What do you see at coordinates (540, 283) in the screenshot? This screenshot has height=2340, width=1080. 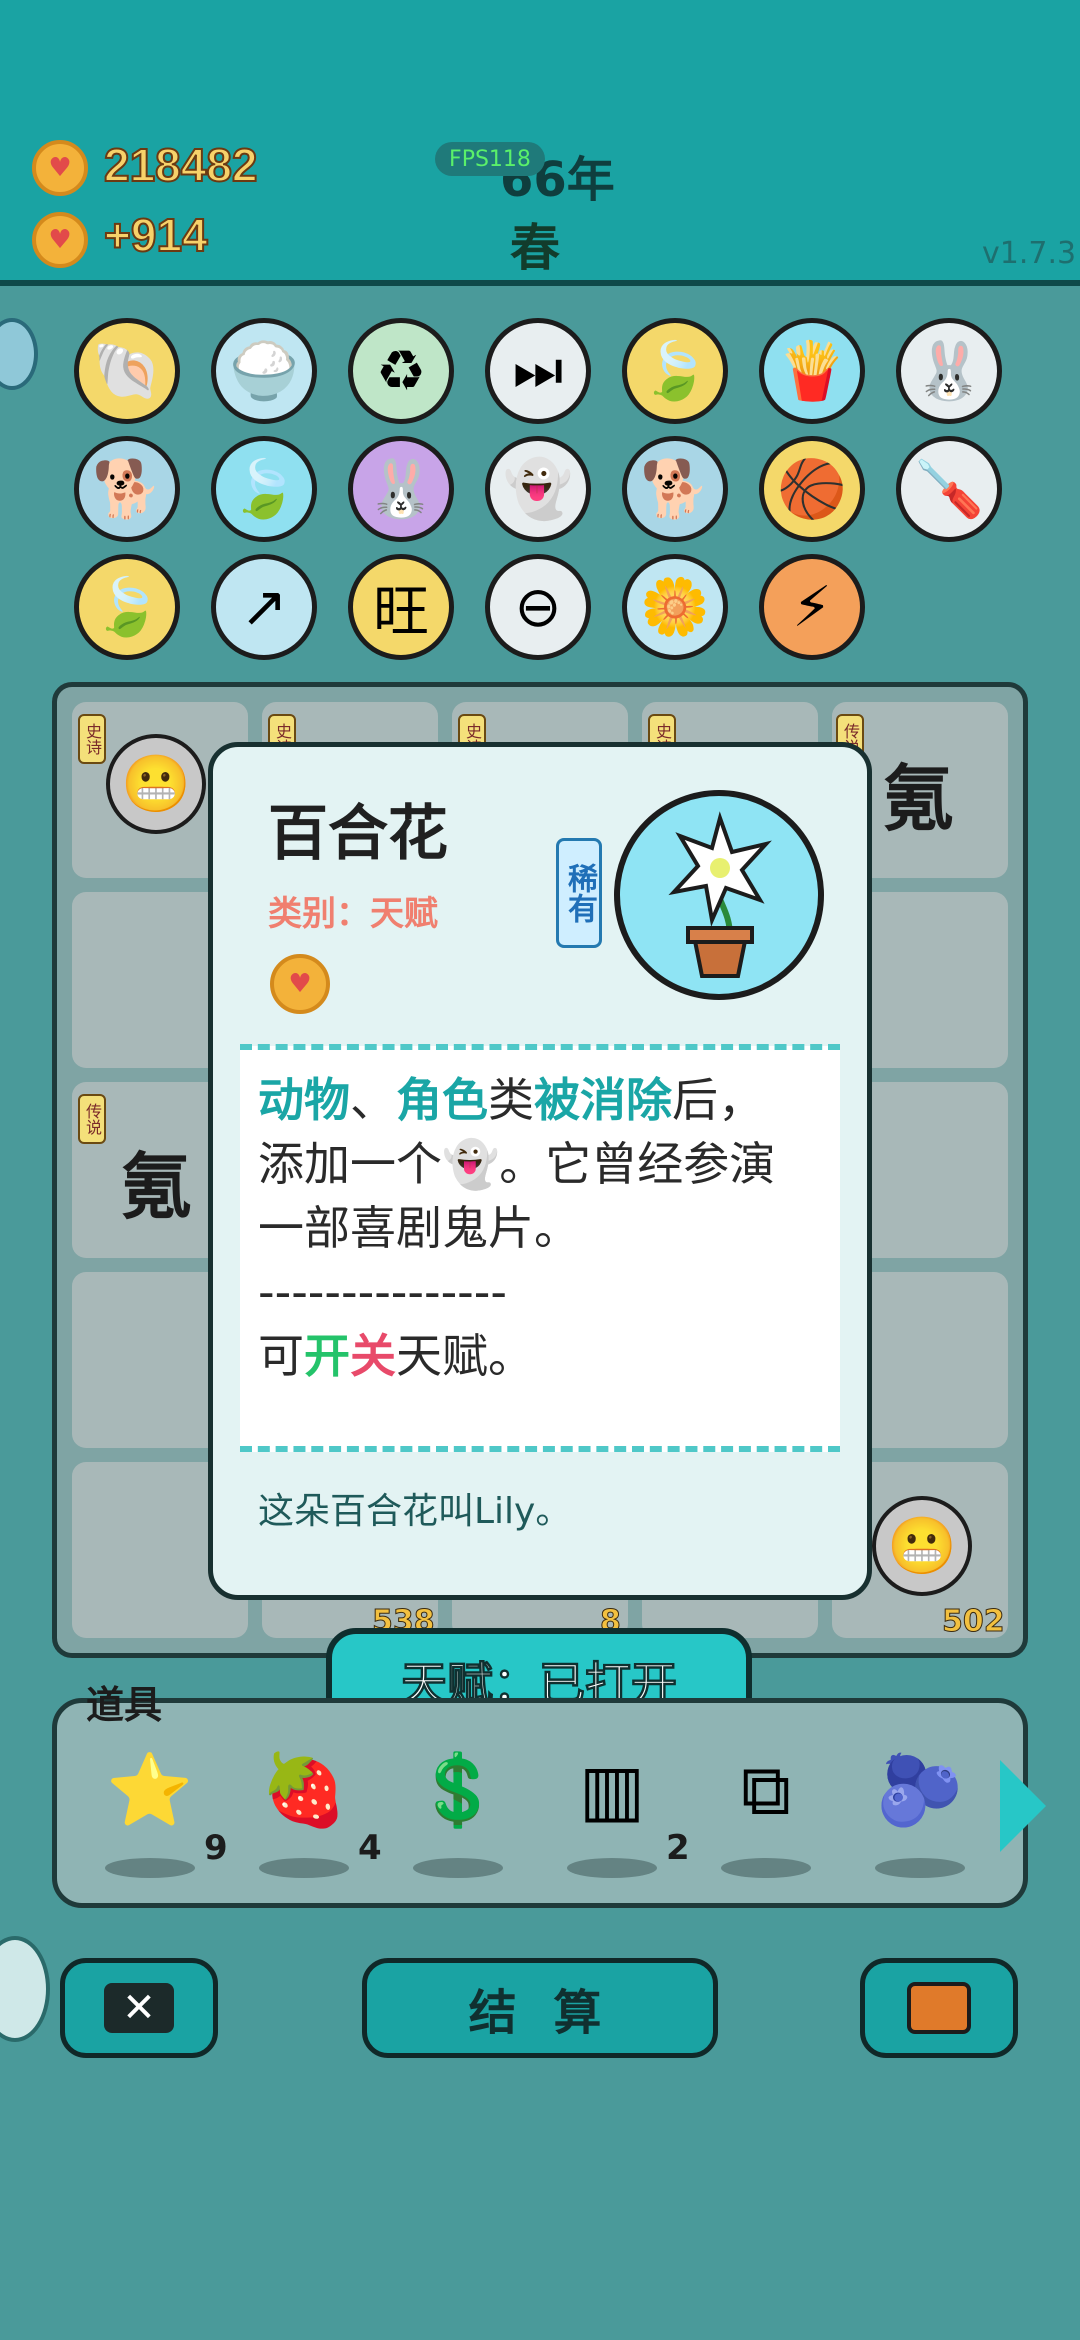 I see `header-divider` at bounding box center [540, 283].